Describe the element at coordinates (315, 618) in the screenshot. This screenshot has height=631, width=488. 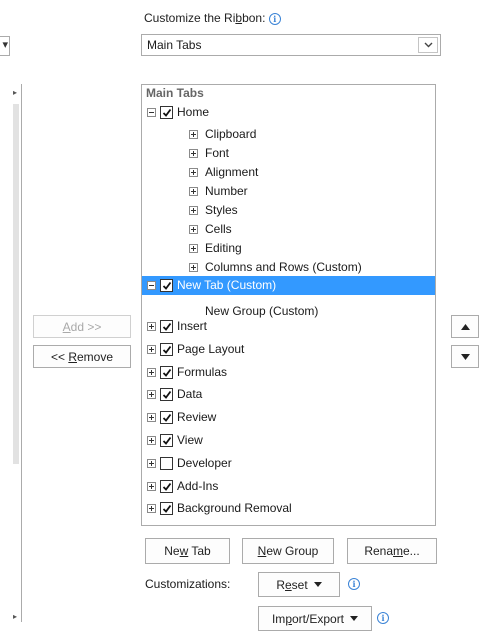
I see `import-export-button: Import/Export` at that location.